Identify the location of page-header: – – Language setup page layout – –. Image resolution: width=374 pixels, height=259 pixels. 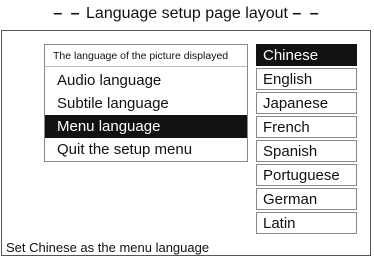
(187, 14).